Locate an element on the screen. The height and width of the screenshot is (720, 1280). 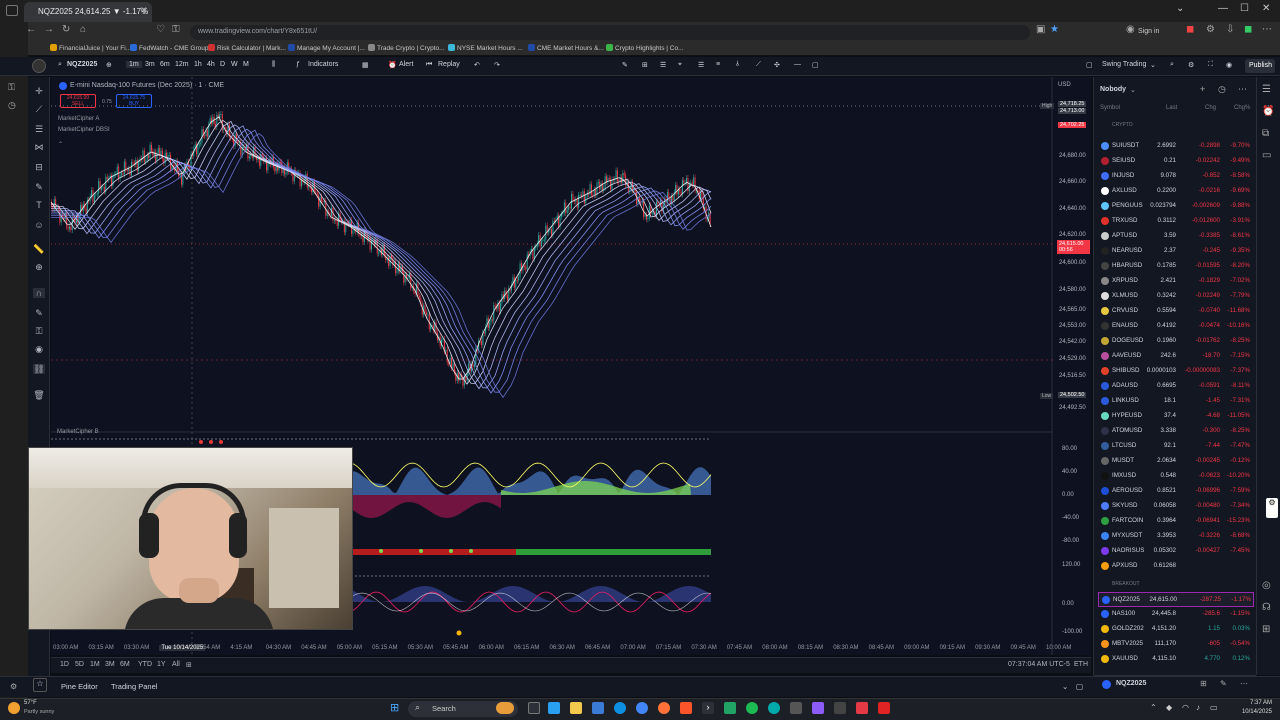
add-symbol-icon: ⊕ is located at coordinates (109, 65).